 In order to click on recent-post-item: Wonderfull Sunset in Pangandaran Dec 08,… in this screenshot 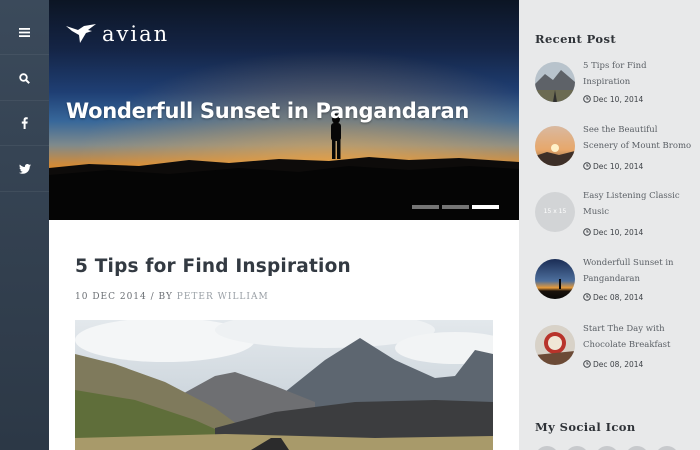, I will do `click(615, 288)`.